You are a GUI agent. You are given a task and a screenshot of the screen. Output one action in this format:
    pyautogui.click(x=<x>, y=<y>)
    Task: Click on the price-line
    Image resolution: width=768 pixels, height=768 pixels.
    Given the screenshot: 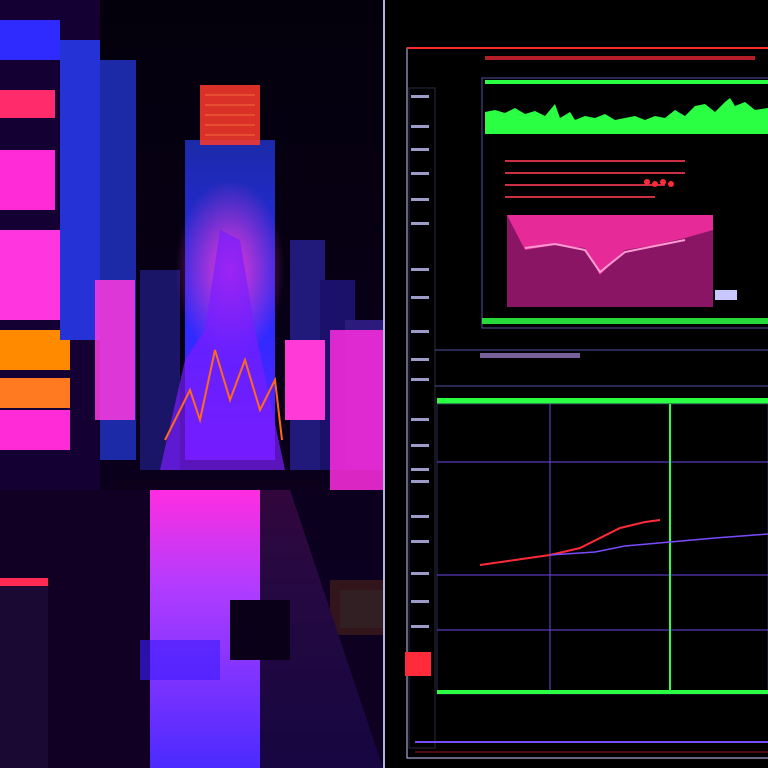 What is the action you would take?
    pyautogui.click(x=570, y=542)
    